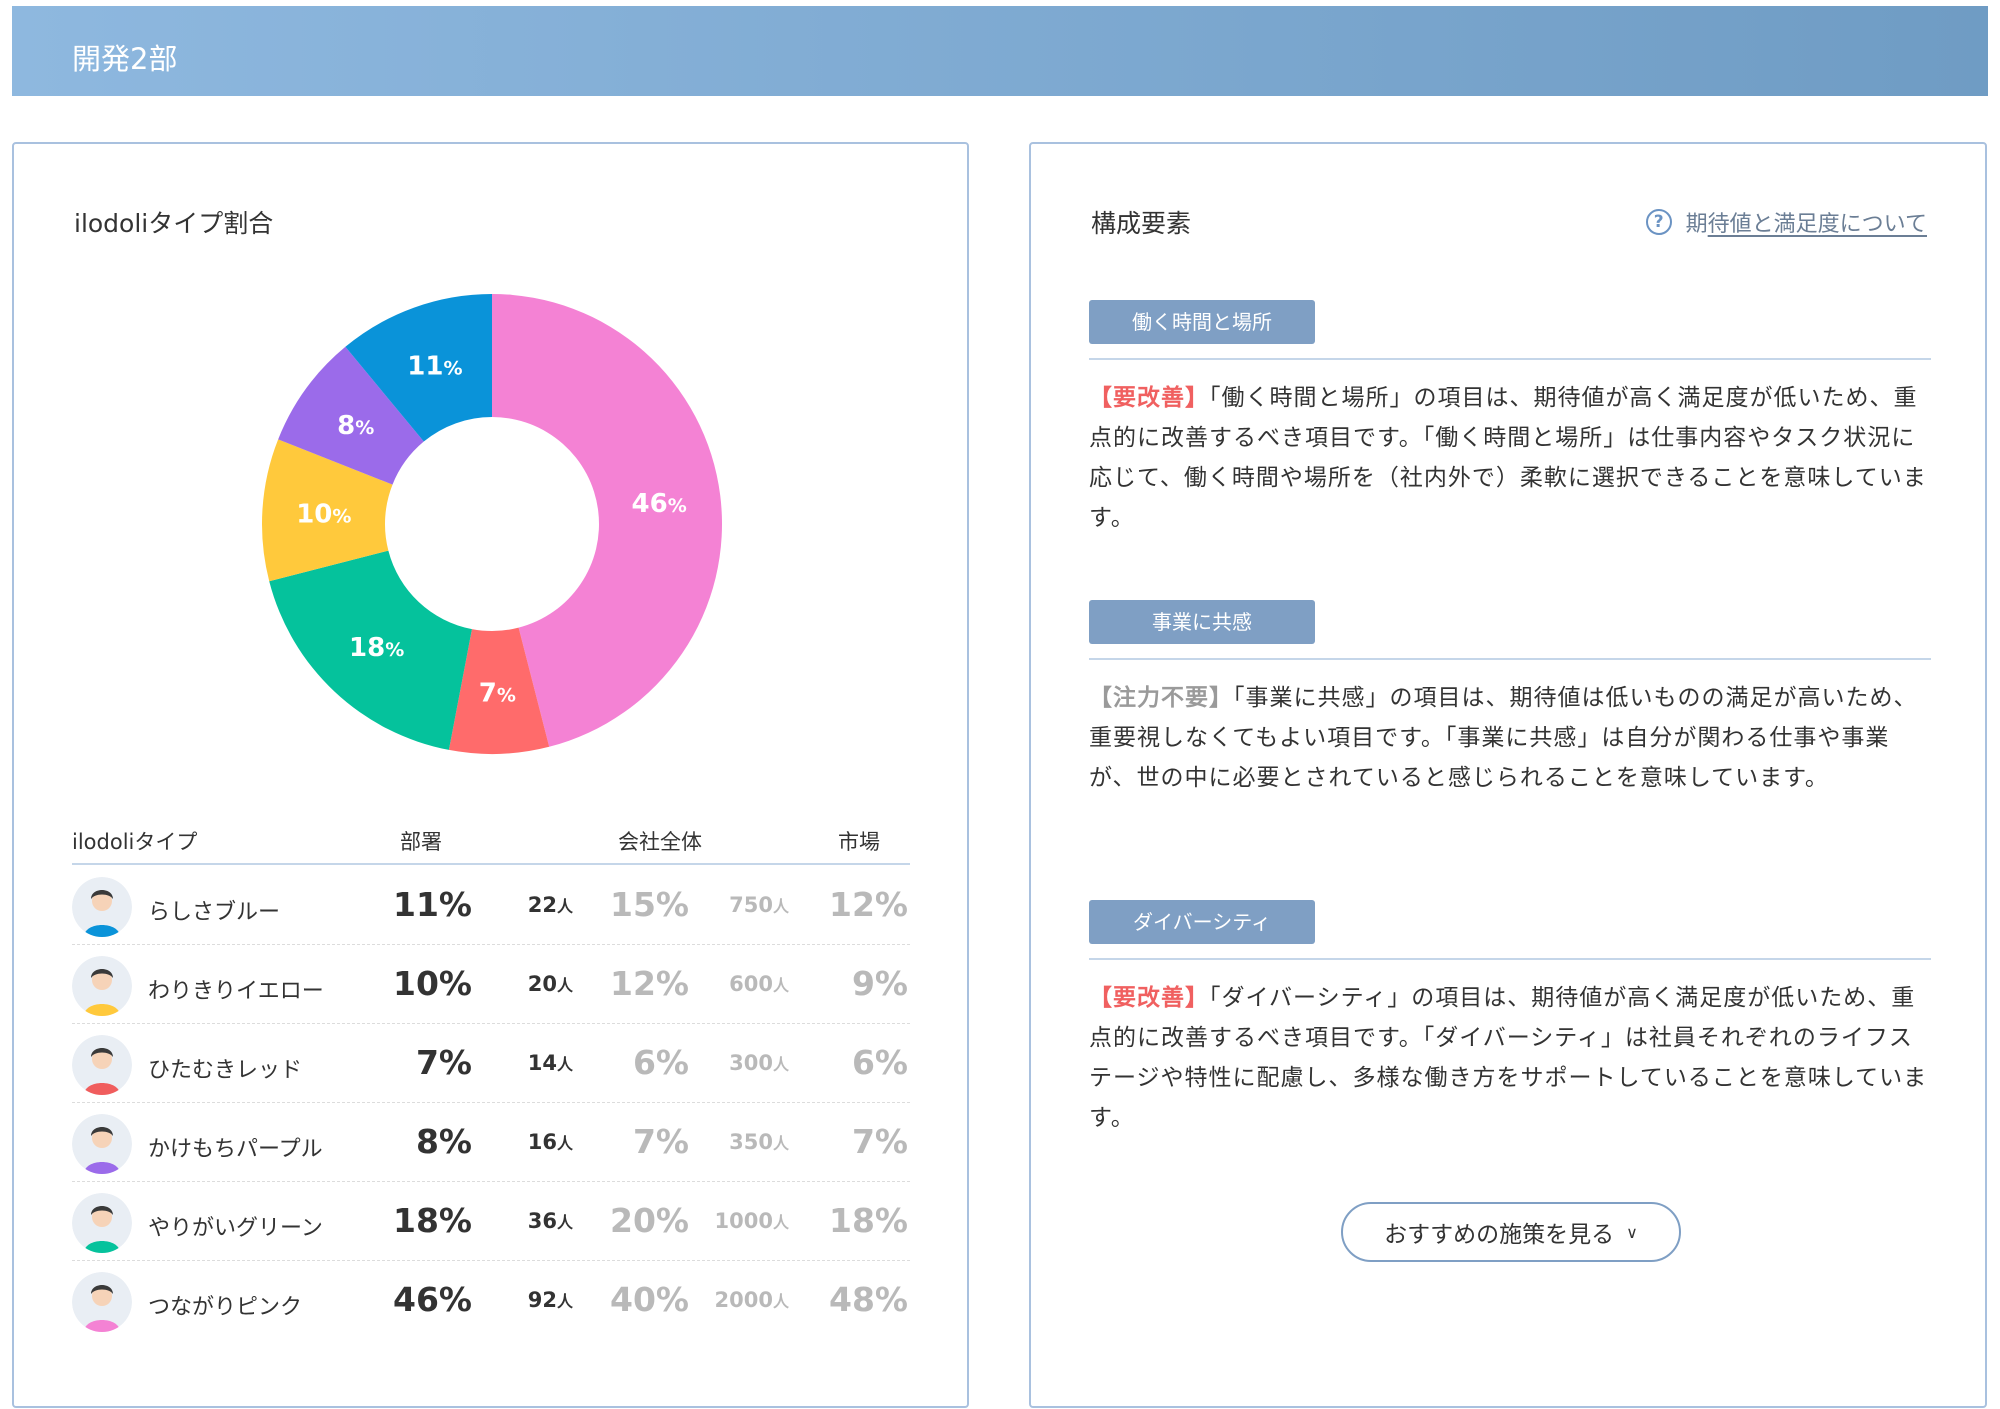 Image resolution: width=2000 pixels, height=1409 pixels. What do you see at coordinates (491, 1300) in the screenshot?
I see `table-row: つながりピンク 46% 92人 40% 2000人 48%` at bounding box center [491, 1300].